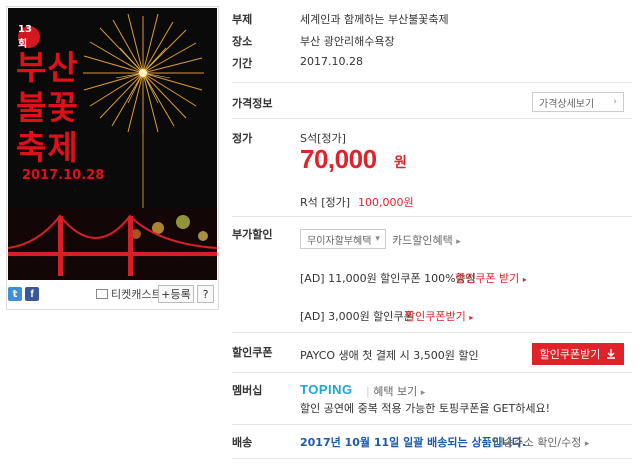  Describe the element at coordinates (252, 352) in the screenshot. I see `discount-coupon-label: 할인쿠폰` at that location.